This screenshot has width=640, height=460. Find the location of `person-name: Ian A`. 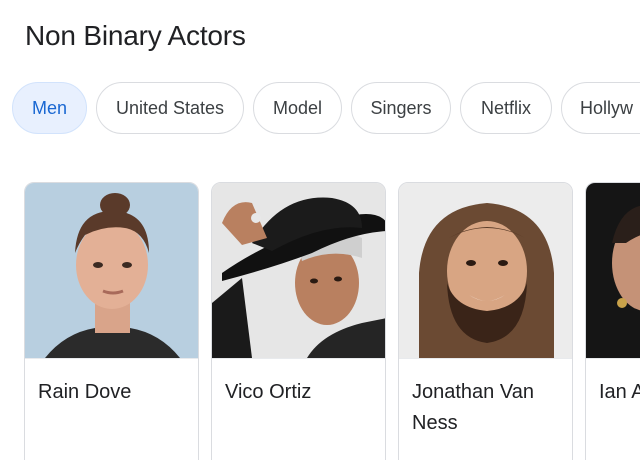

person-name: Ian A is located at coordinates (619, 392).